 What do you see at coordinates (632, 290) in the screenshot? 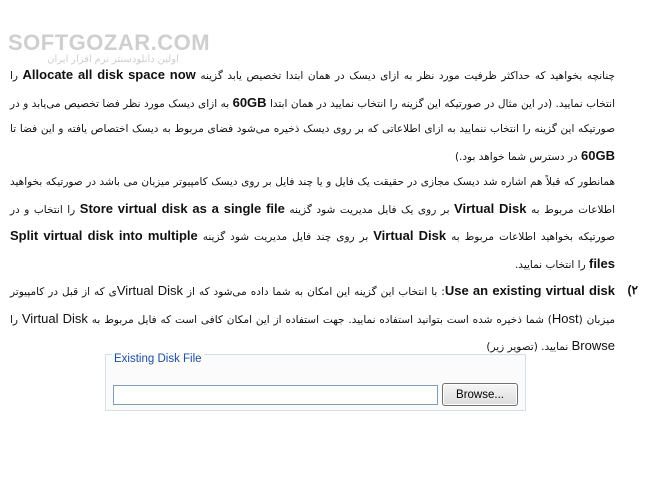
I see `list-number: ۲)` at bounding box center [632, 290].